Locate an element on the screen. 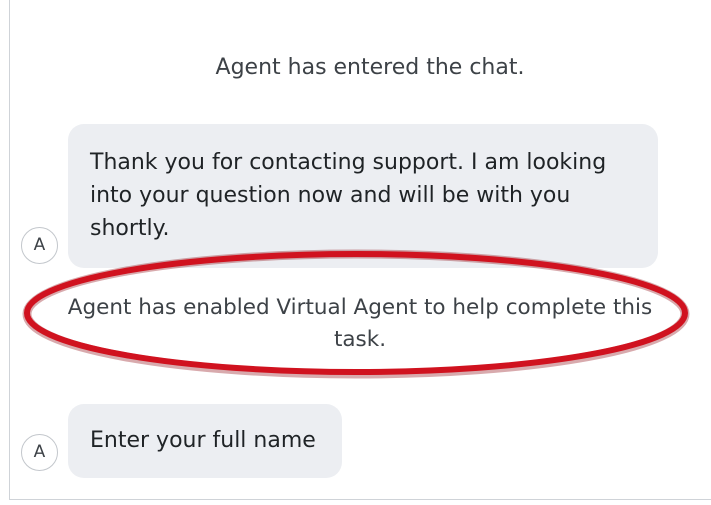  agent-message-bubble: Enter your full name is located at coordinates (205, 441).